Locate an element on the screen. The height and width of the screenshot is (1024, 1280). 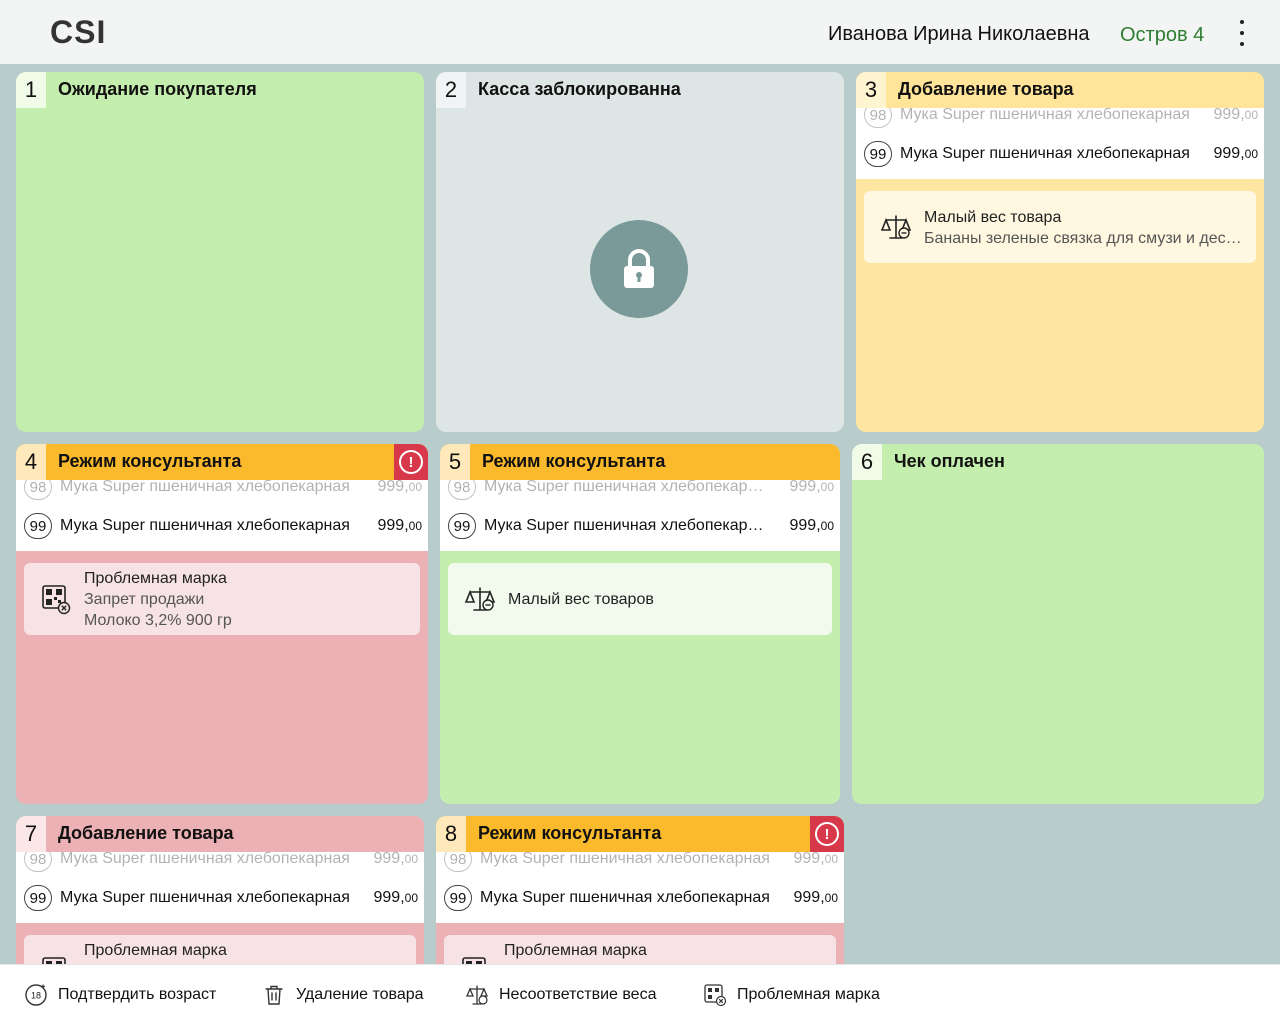
card-title: Малый вес товаров is located at coordinates (581, 599).